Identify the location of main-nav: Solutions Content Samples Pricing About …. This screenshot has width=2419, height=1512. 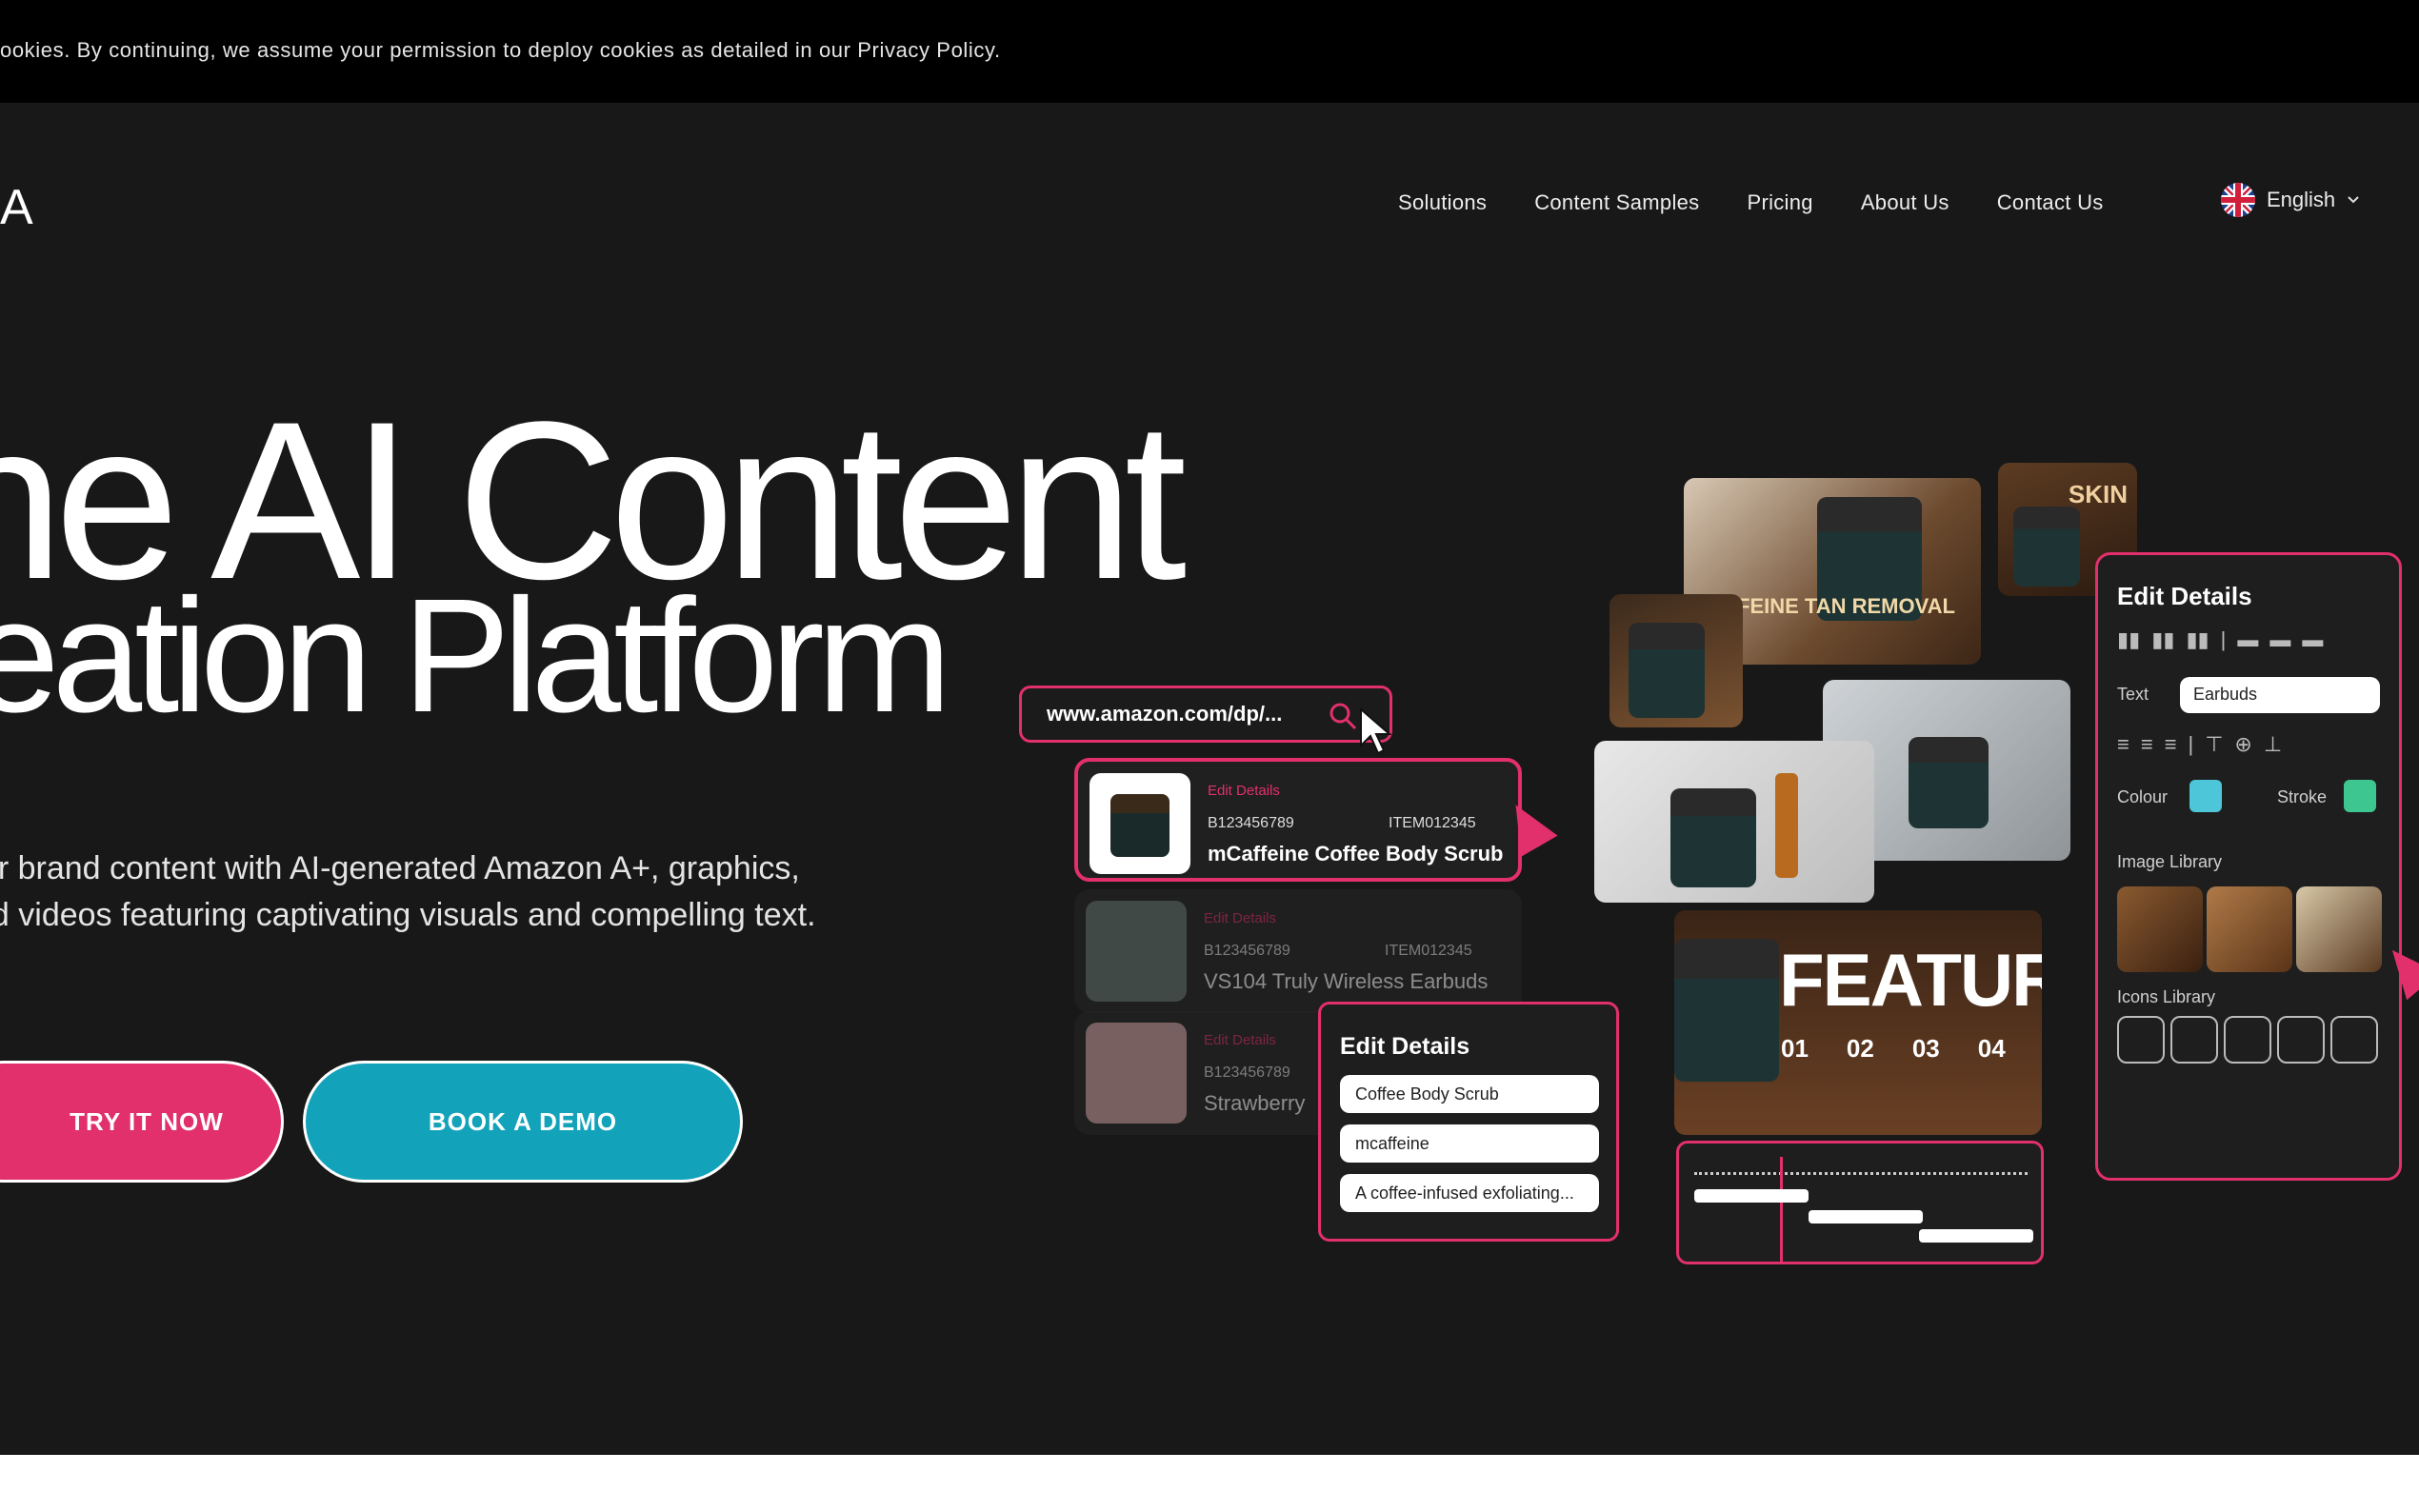
(1751, 202).